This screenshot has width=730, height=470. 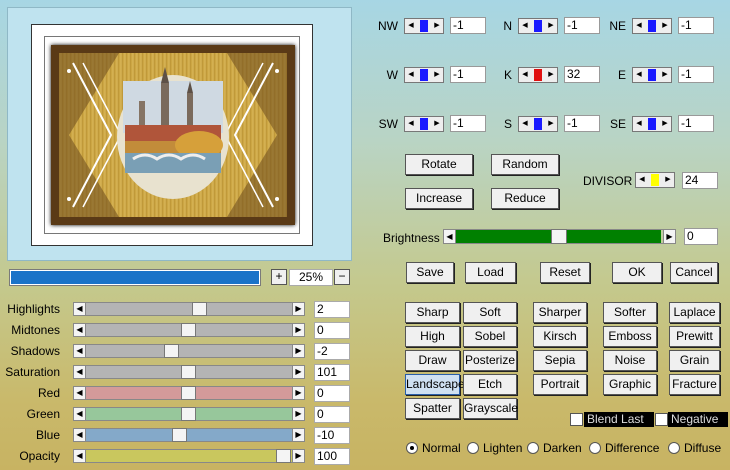 What do you see at coordinates (468, 25) in the screenshot?
I see `matrix-nw-value: -1` at bounding box center [468, 25].